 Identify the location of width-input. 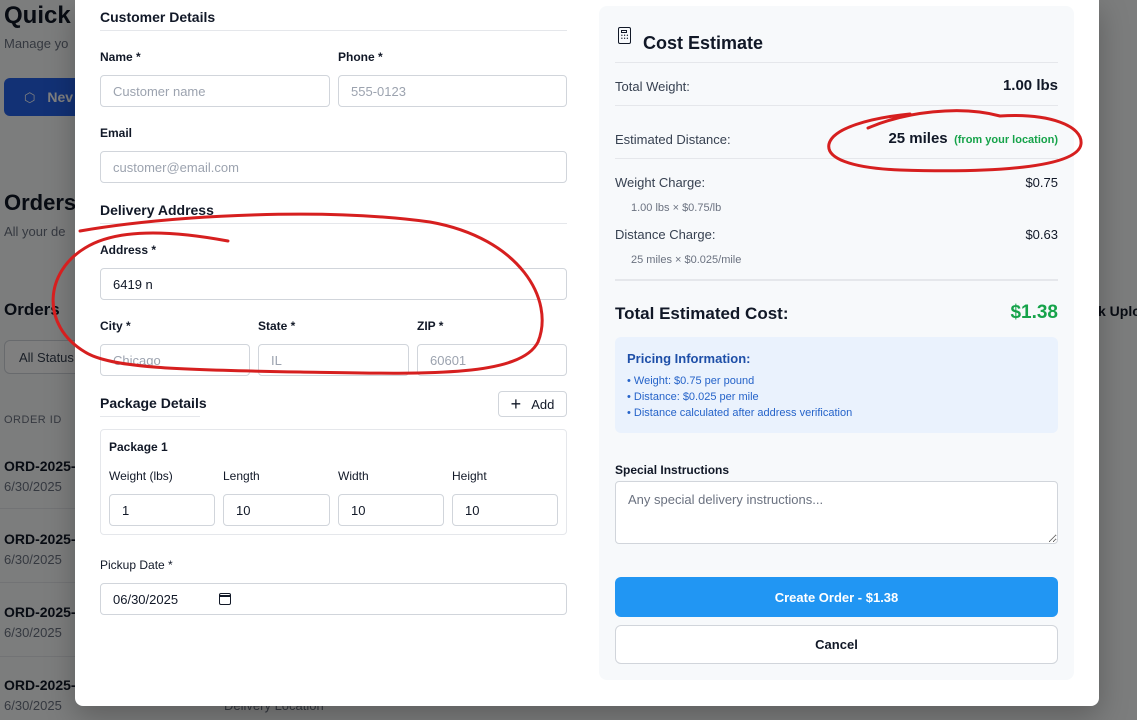
(391, 510).